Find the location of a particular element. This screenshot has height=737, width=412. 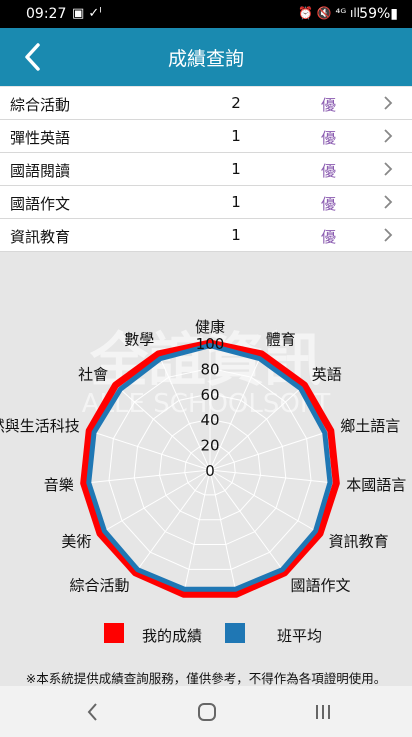

radar-axis-label: 資訊教育 is located at coordinates (359, 542).